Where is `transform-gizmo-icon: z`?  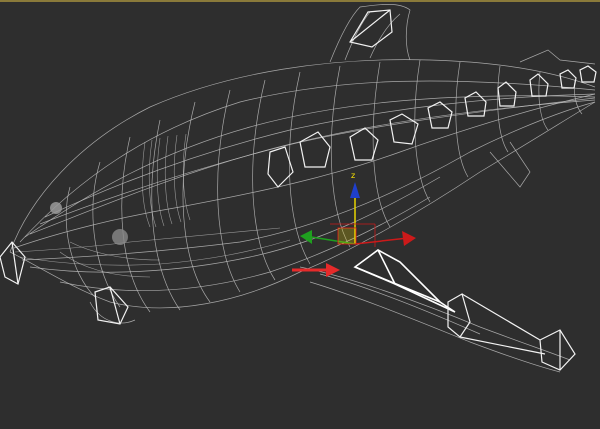 transform-gizmo-icon: z is located at coordinates (358, 209).